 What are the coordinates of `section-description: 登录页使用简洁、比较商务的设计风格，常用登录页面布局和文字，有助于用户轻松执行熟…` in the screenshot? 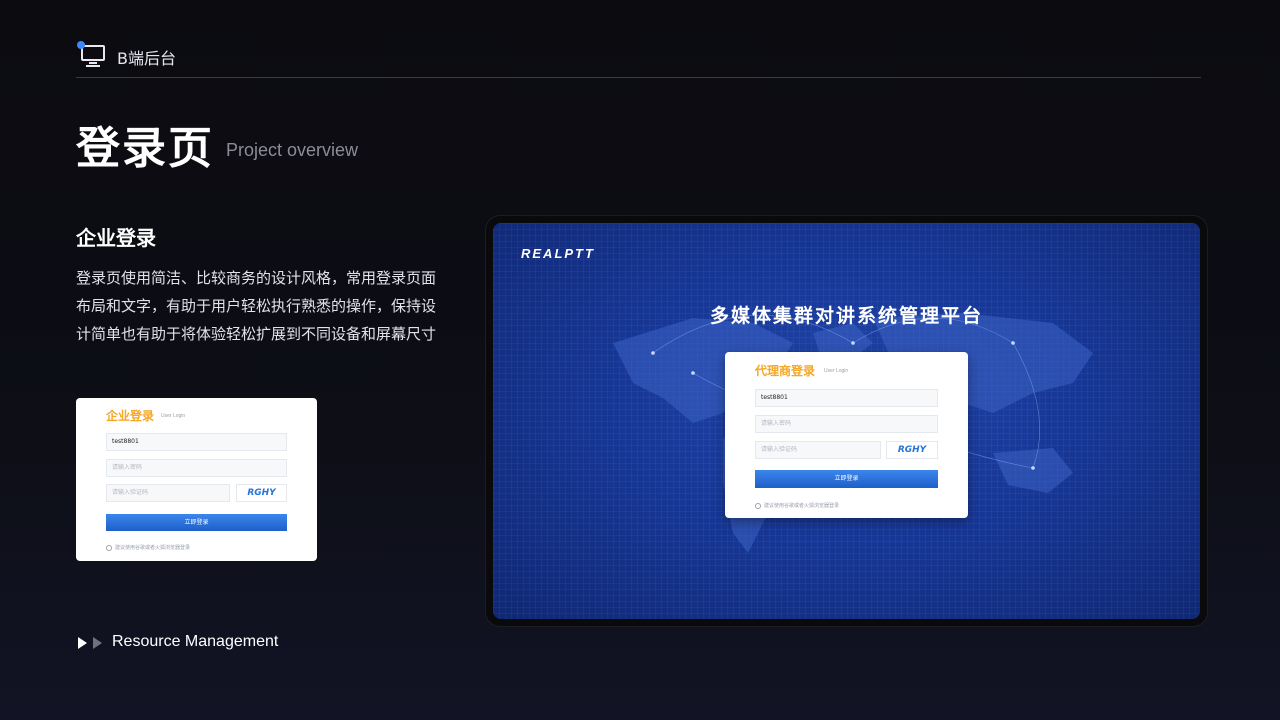 It's located at (256, 306).